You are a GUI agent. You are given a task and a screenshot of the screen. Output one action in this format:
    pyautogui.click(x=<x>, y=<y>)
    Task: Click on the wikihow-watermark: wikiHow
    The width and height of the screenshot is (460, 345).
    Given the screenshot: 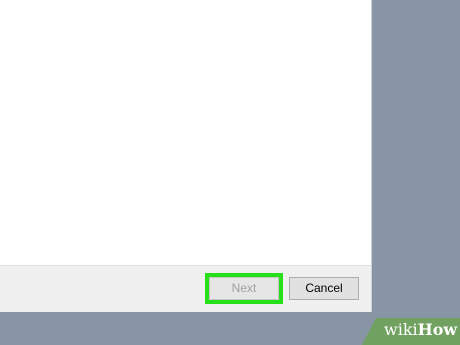 What is the action you would take?
    pyautogui.click(x=411, y=331)
    